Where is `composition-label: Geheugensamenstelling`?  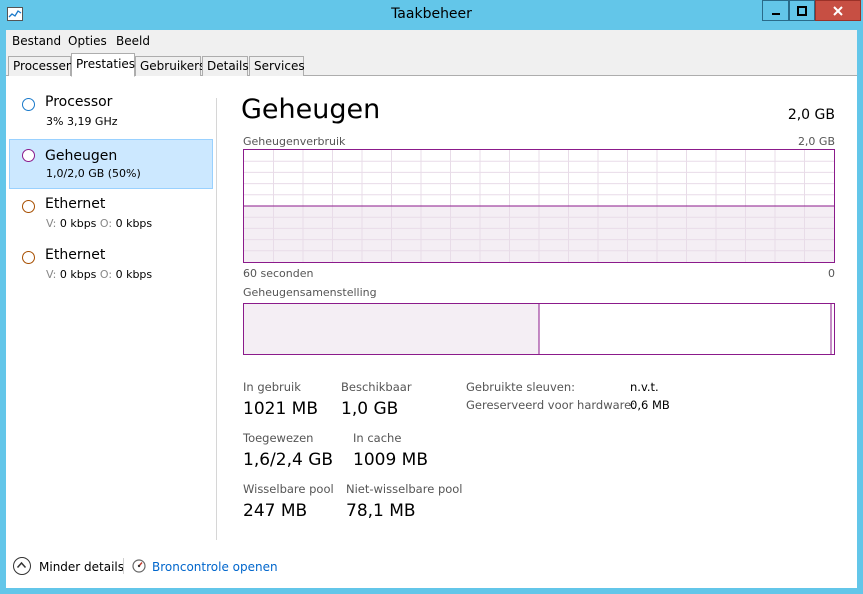 composition-label: Geheugensamenstelling is located at coordinates (310, 292).